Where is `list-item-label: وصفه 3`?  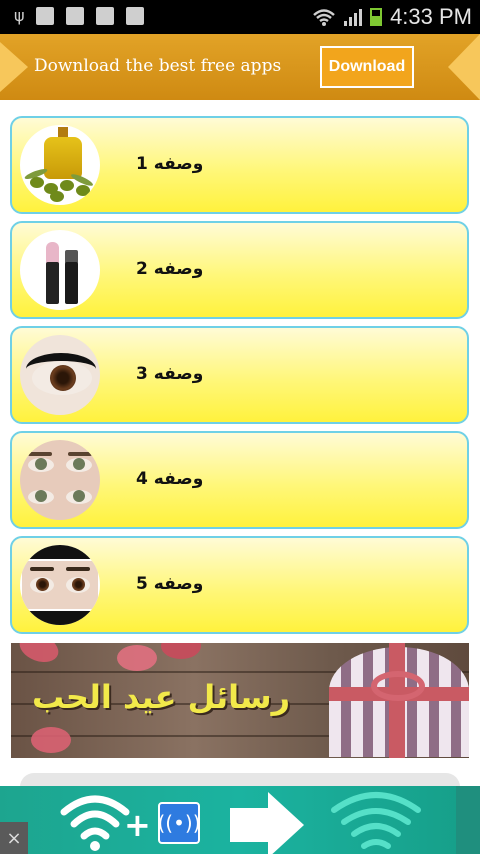
list-item-label: وصفه 3 is located at coordinates (170, 374).